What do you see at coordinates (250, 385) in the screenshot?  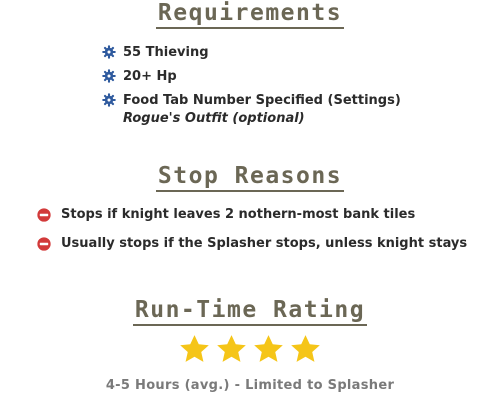 I see `run-time-description: 4-5 Hours (avg.) - Limited to Splasher` at bounding box center [250, 385].